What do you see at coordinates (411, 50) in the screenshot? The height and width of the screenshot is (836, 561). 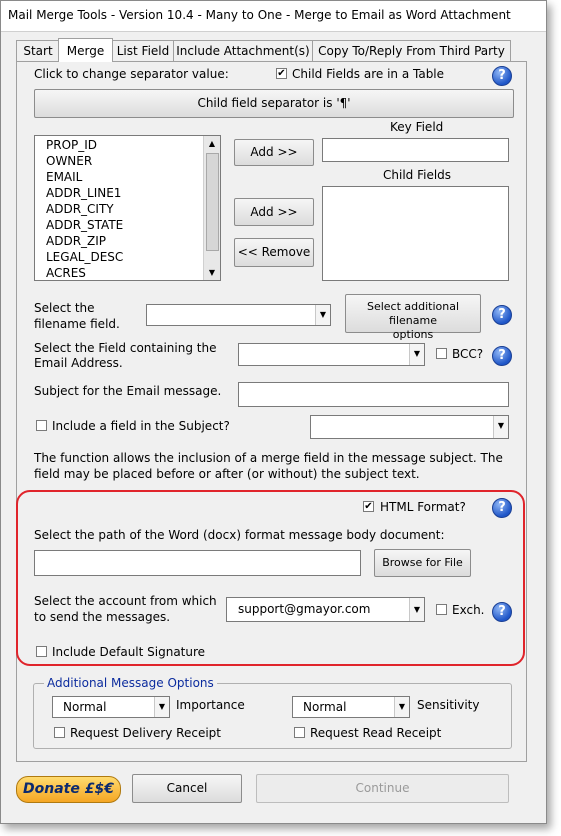 I see `tab-copy-to-reply: Copy To/Reply From Third Party` at bounding box center [411, 50].